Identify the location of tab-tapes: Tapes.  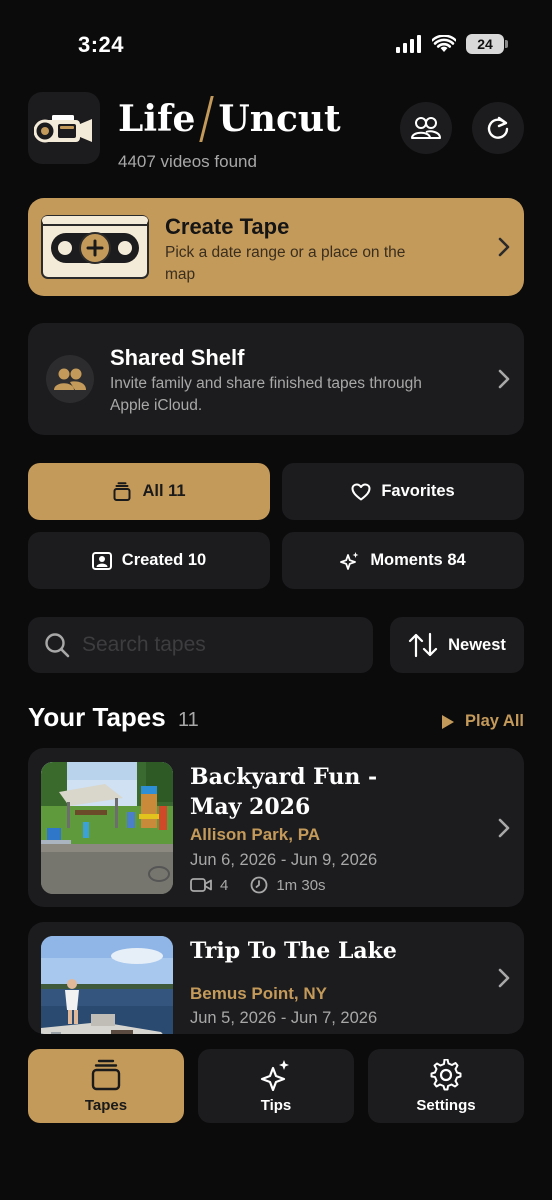
(106, 1086).